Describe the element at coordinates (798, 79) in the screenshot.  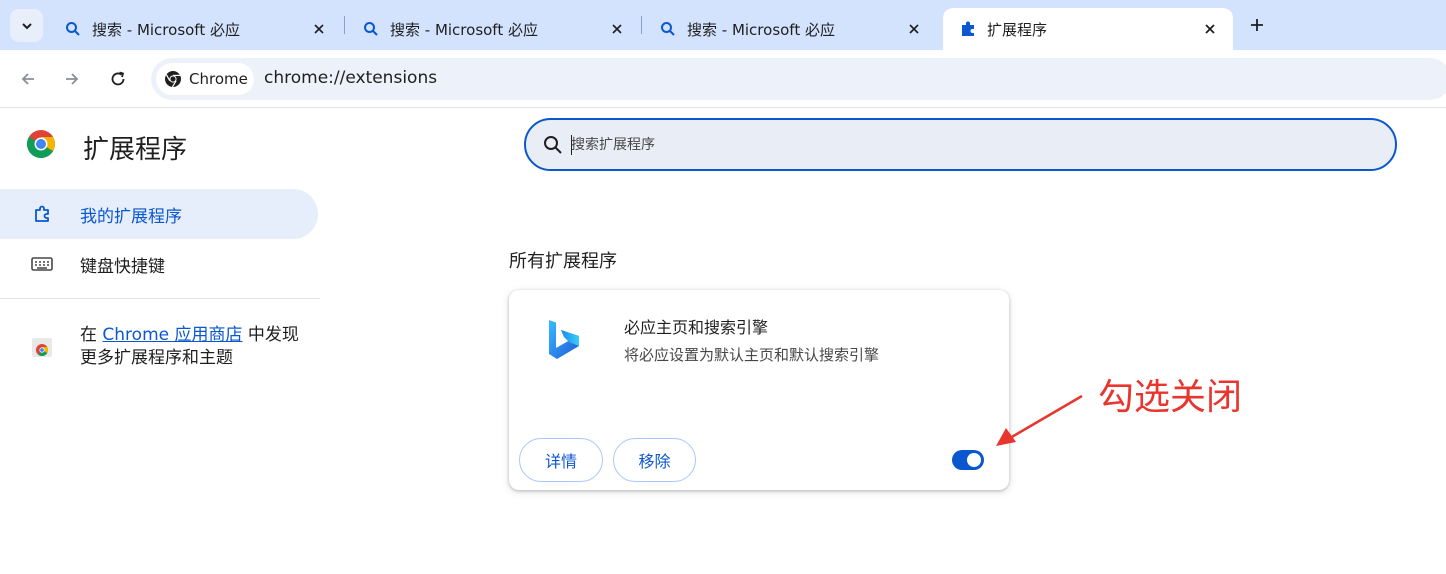
I see `address-bar: Chrome chrome://extensions` at that location.